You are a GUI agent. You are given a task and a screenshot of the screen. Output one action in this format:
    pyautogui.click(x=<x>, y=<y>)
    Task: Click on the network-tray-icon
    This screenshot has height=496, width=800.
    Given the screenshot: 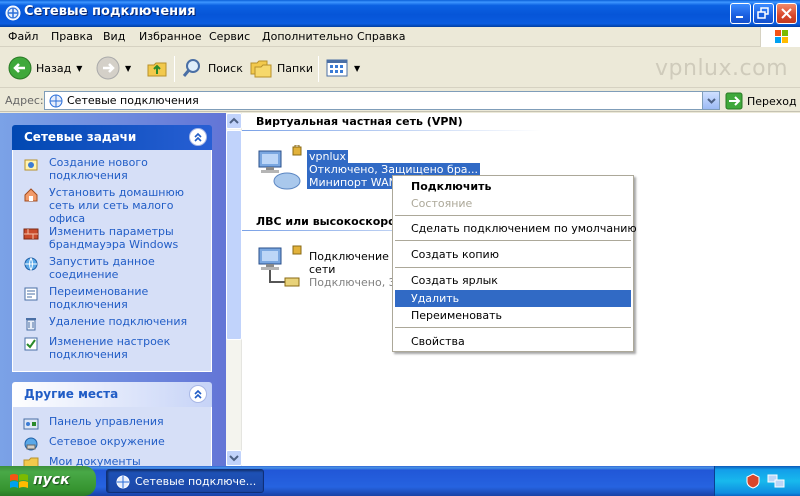 What is the action you would take?
    pyautogui.click(x=776, y=481)
    